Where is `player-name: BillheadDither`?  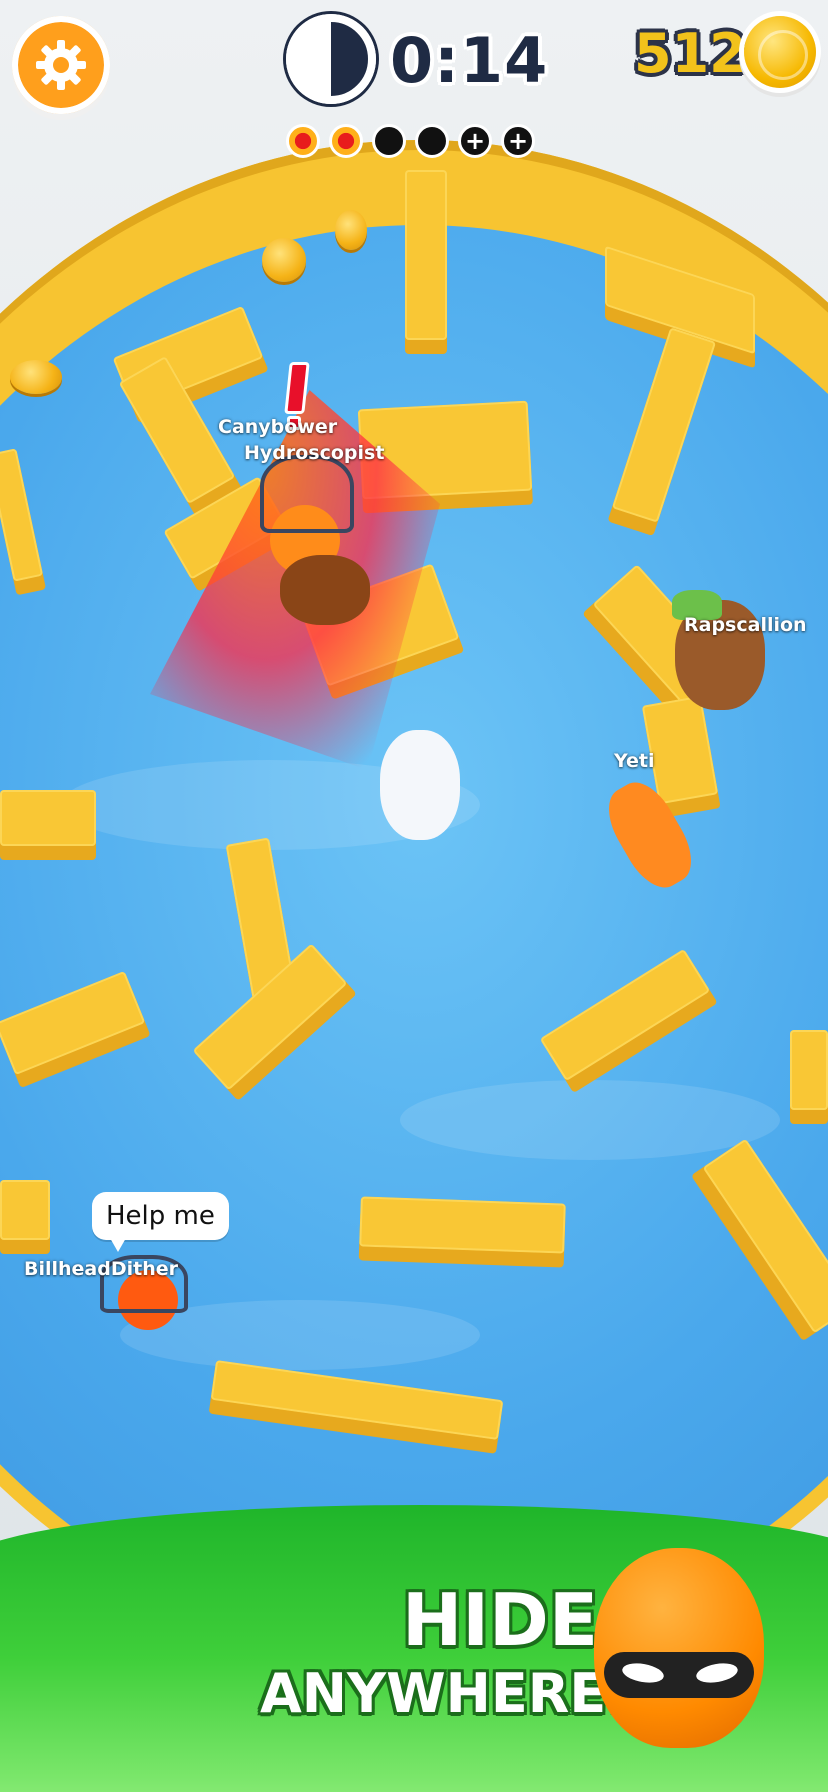
player-name: BillheadDither is located at coordinates (101, 1269).